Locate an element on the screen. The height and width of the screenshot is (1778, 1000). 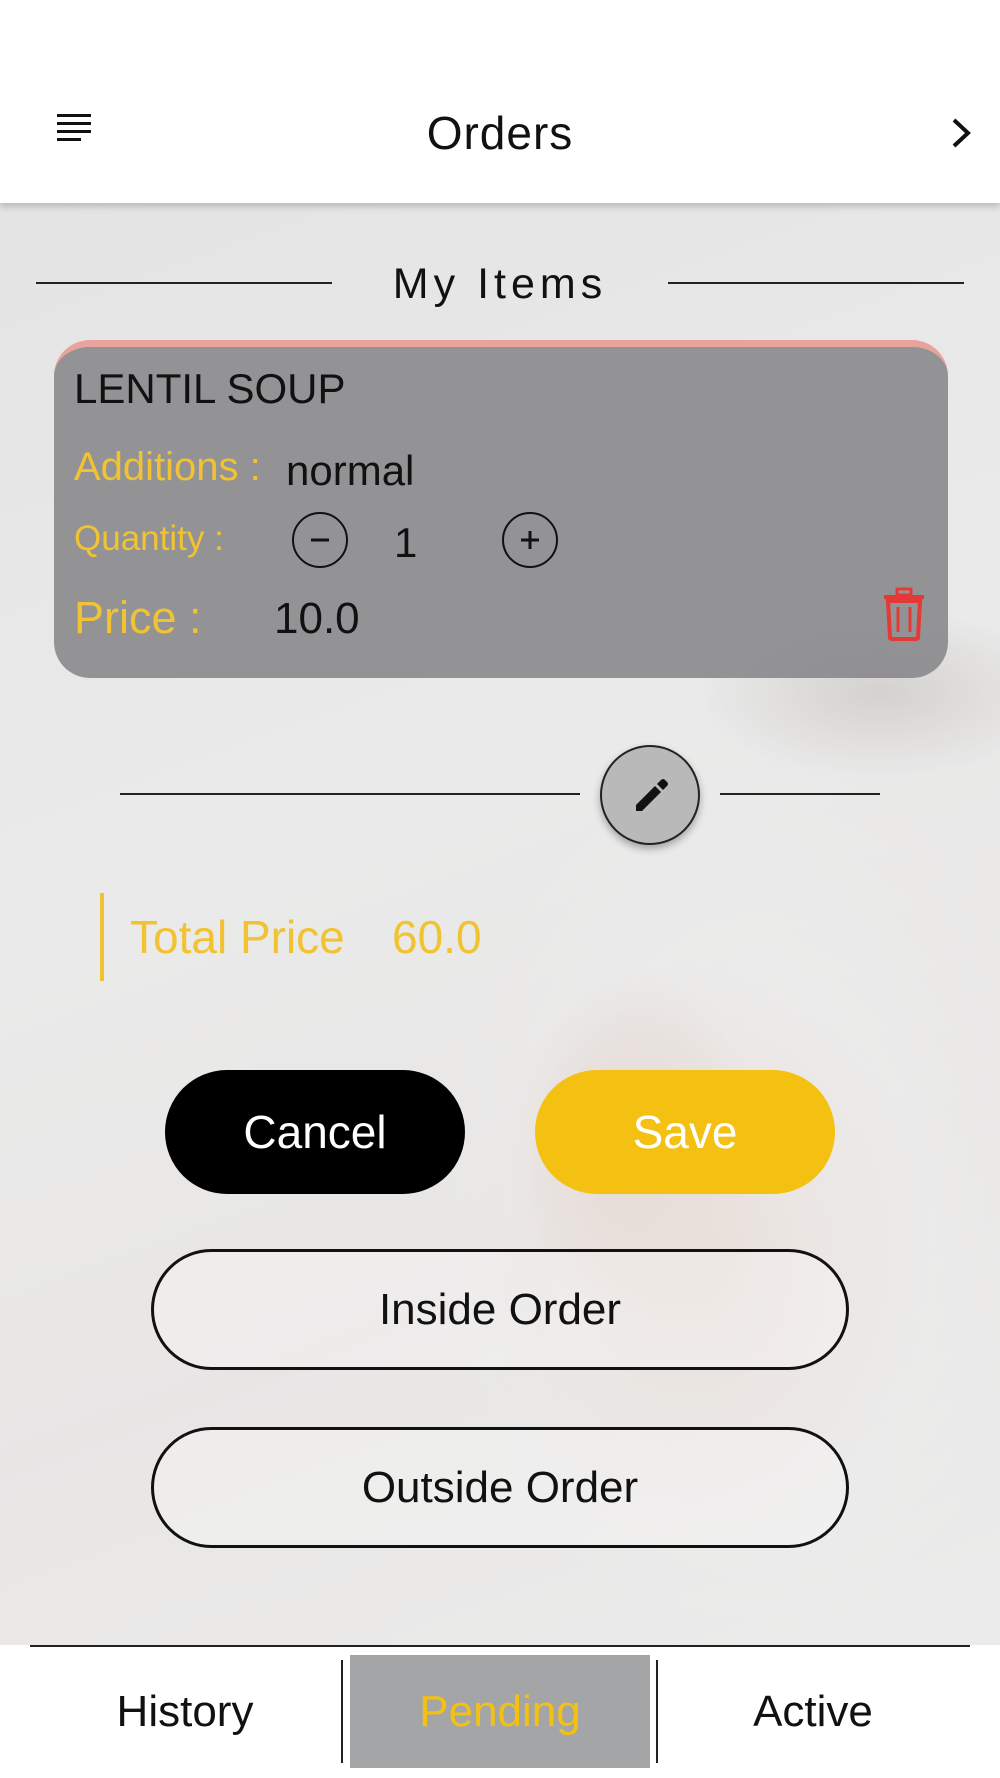
total-price-value: 60.0 is located at coordinates (437, 937).